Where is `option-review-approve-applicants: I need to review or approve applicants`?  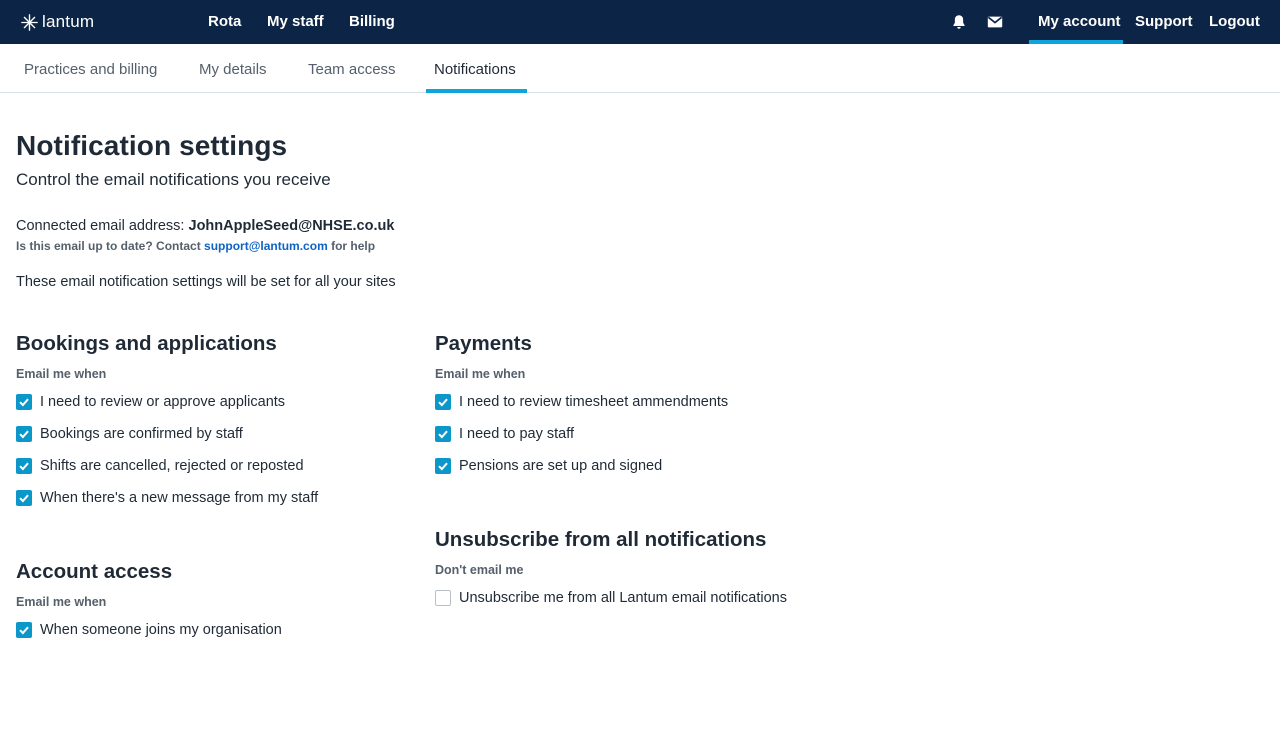
option-review-approve-applicants: I need to review or approve applicants is located at coordinates (150, 402).